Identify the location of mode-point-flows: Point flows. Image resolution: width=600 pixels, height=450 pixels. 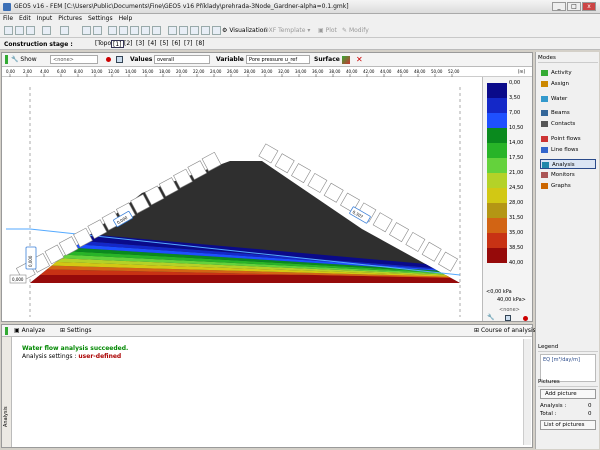
(568, 139).